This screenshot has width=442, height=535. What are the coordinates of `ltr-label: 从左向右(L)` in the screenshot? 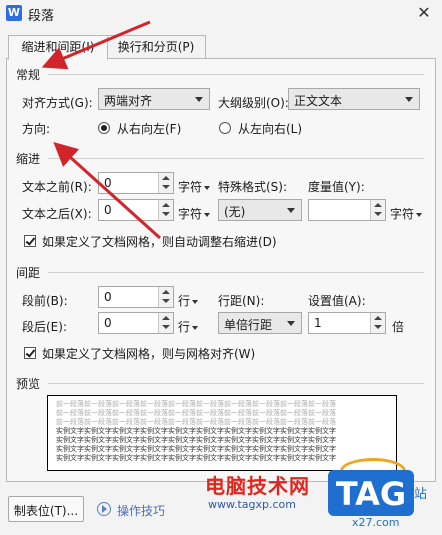 It's located at (270, 128).